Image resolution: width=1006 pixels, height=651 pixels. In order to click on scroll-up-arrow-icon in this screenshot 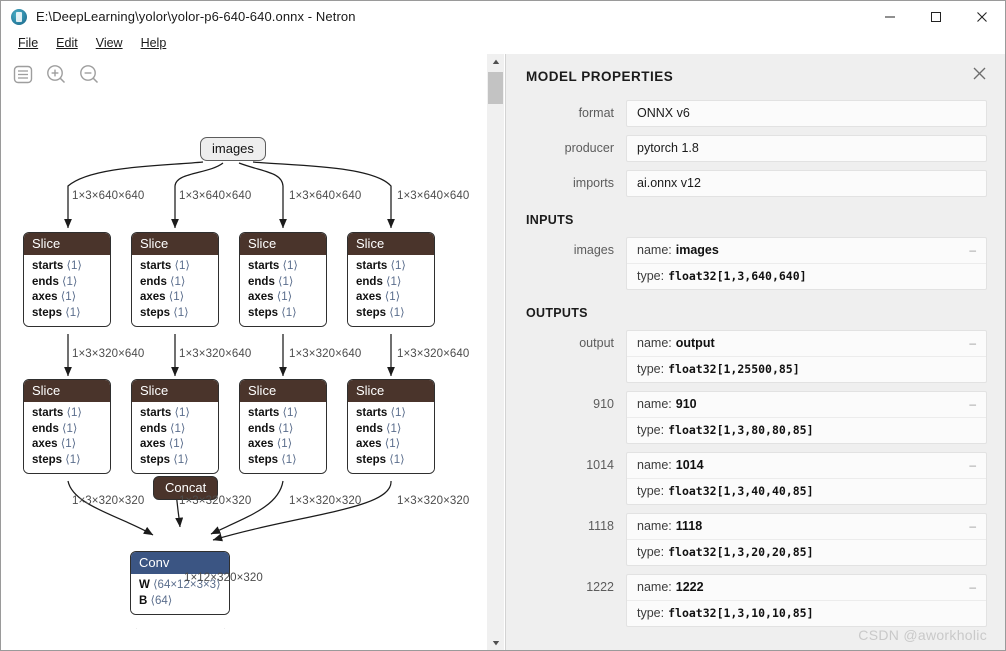, I will do `click(495, 62)`.